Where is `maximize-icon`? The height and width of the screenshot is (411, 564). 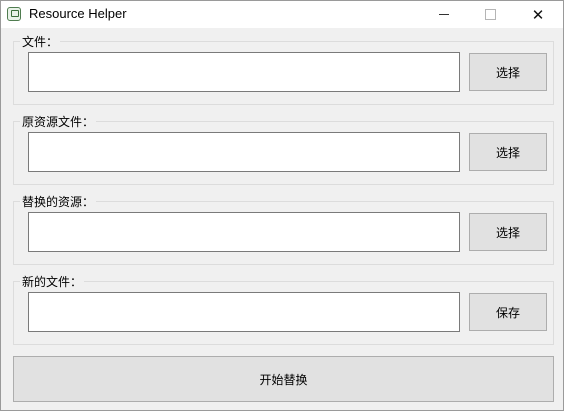
maximize-icon is located at coordinates (490, 14).